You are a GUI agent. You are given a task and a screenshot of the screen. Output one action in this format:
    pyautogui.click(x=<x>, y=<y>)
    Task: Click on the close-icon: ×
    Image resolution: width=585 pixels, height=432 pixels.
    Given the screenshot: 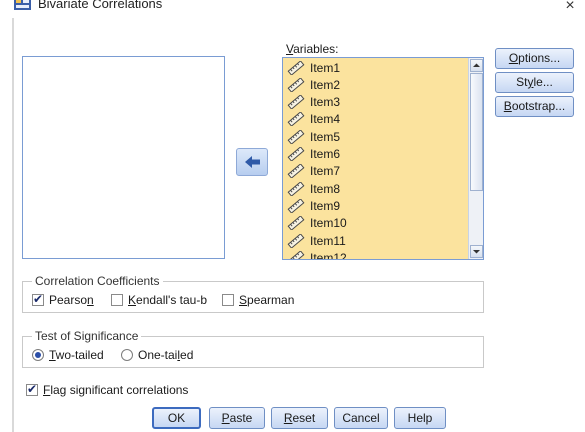 What is the action you would take?
    pyautogui.click(x=570, y=7)
    